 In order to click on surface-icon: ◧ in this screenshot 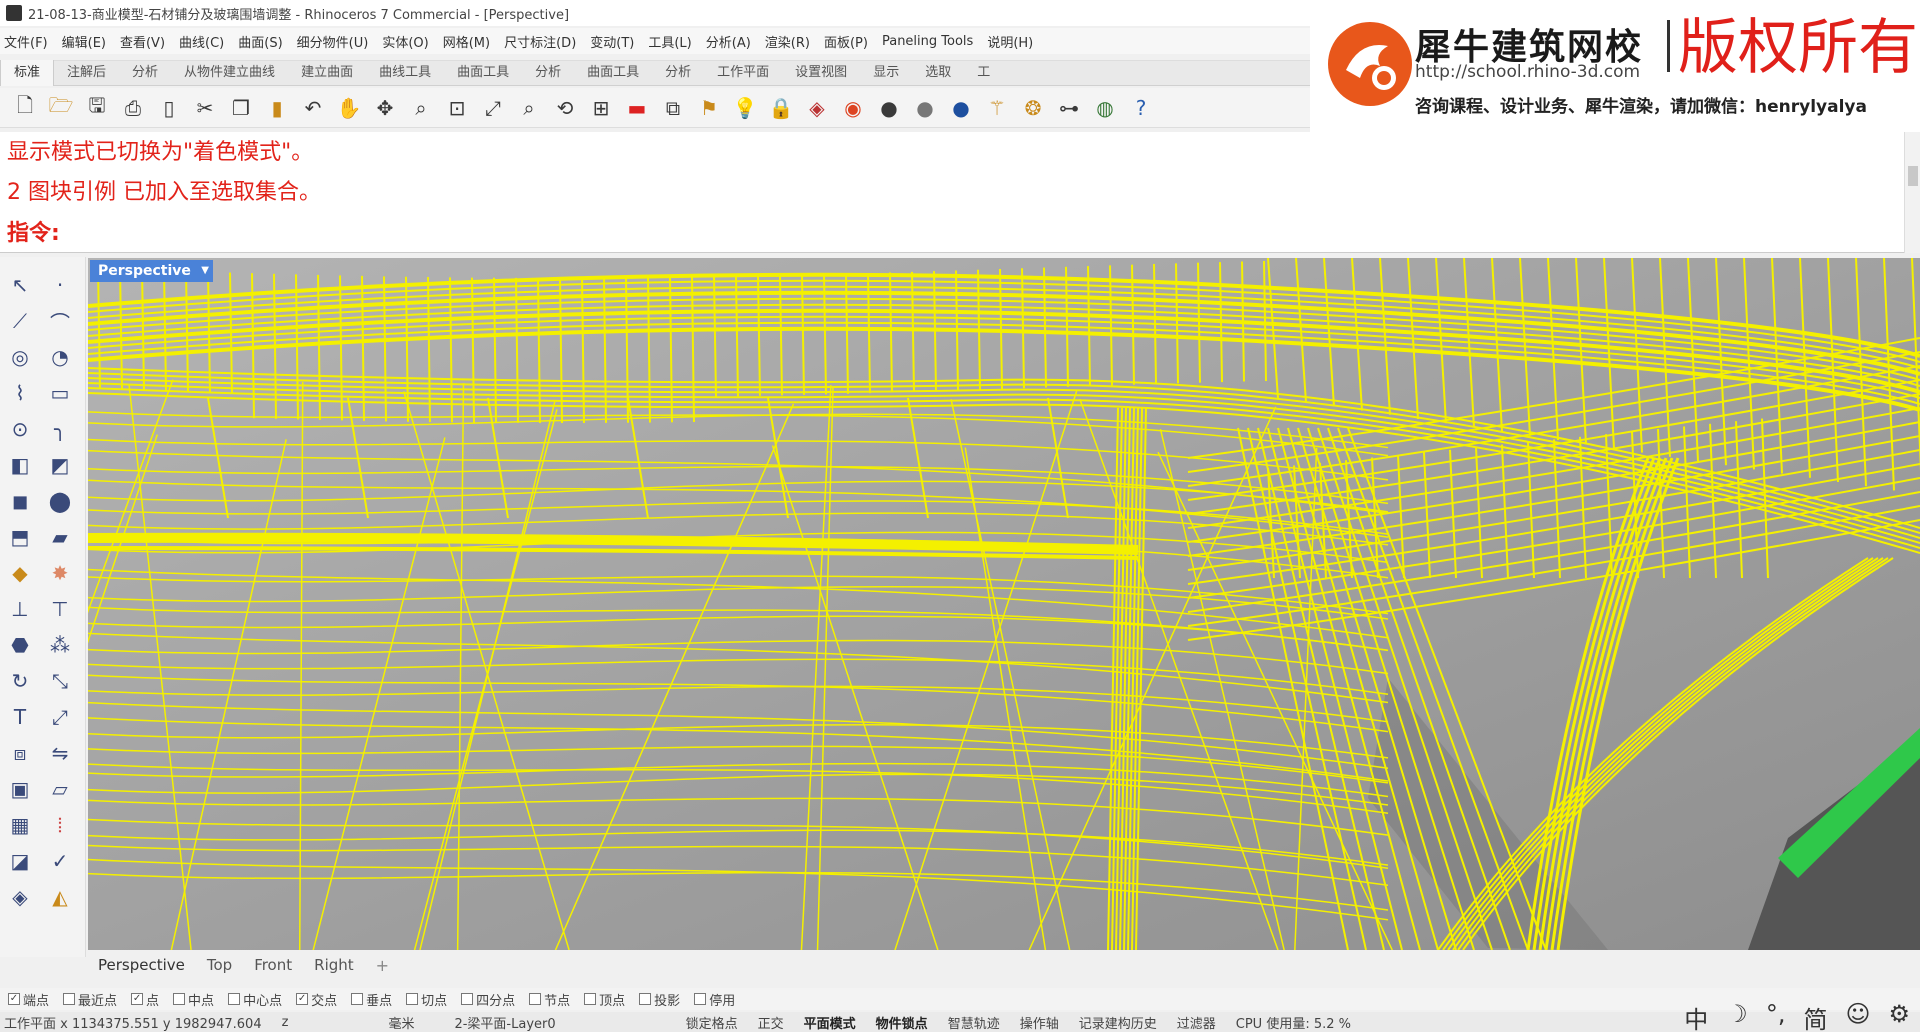, I will do `click(20, 465)`.